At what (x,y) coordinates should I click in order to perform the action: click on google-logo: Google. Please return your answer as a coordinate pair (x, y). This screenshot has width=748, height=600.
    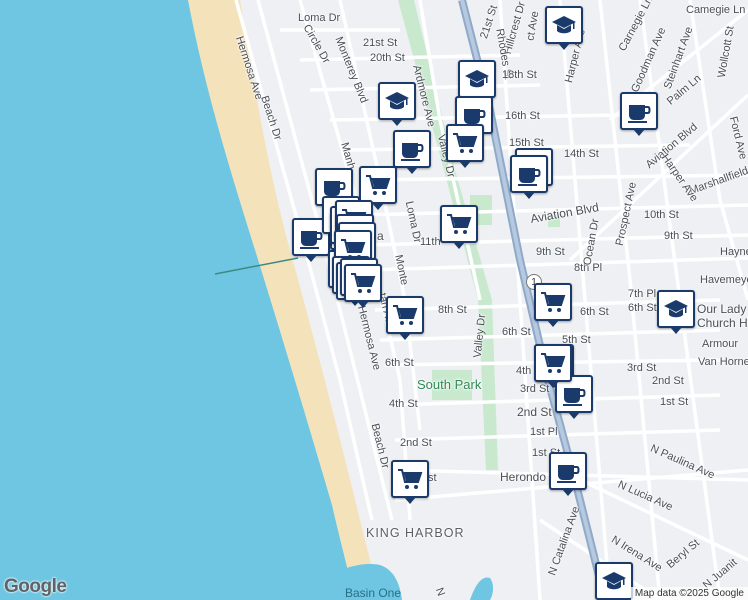
    Looking at the image, I should click on (35, 586).